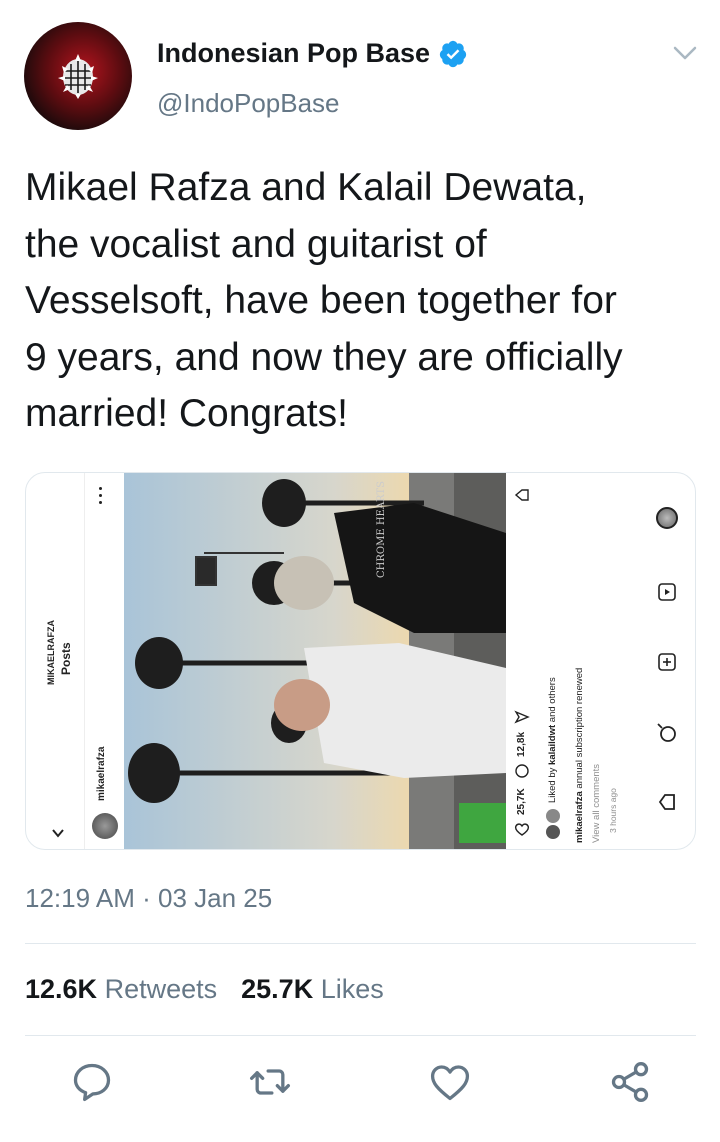 The image size is (720, 1142). I want to click on display-name: Indonesian Pop Base, so click(293, 53).